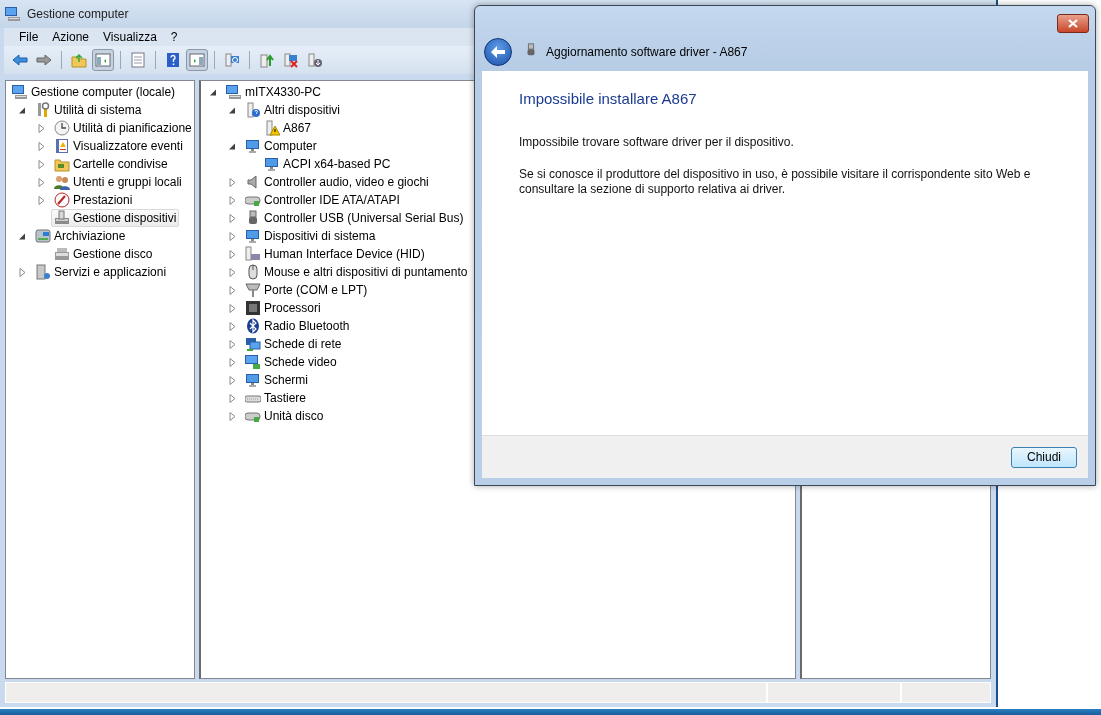  Describe the element at coordinates (103, 254) in the screenshot. I see `tree-item: Gestione disco` at that location.